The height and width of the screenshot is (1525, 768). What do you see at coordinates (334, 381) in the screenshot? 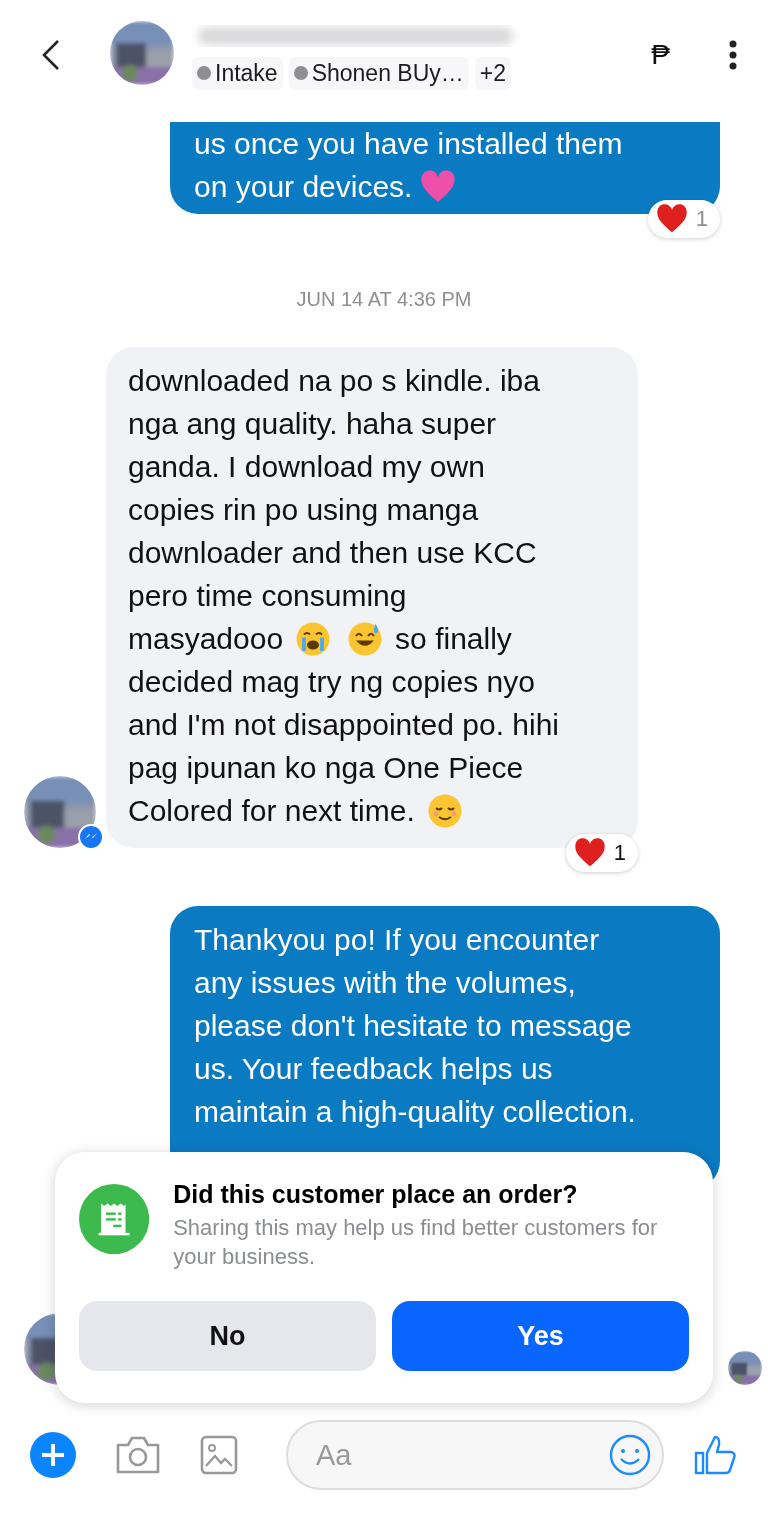
I see `message-text: downloaded na po s kindle. iba` at bounding box center [334, 381].